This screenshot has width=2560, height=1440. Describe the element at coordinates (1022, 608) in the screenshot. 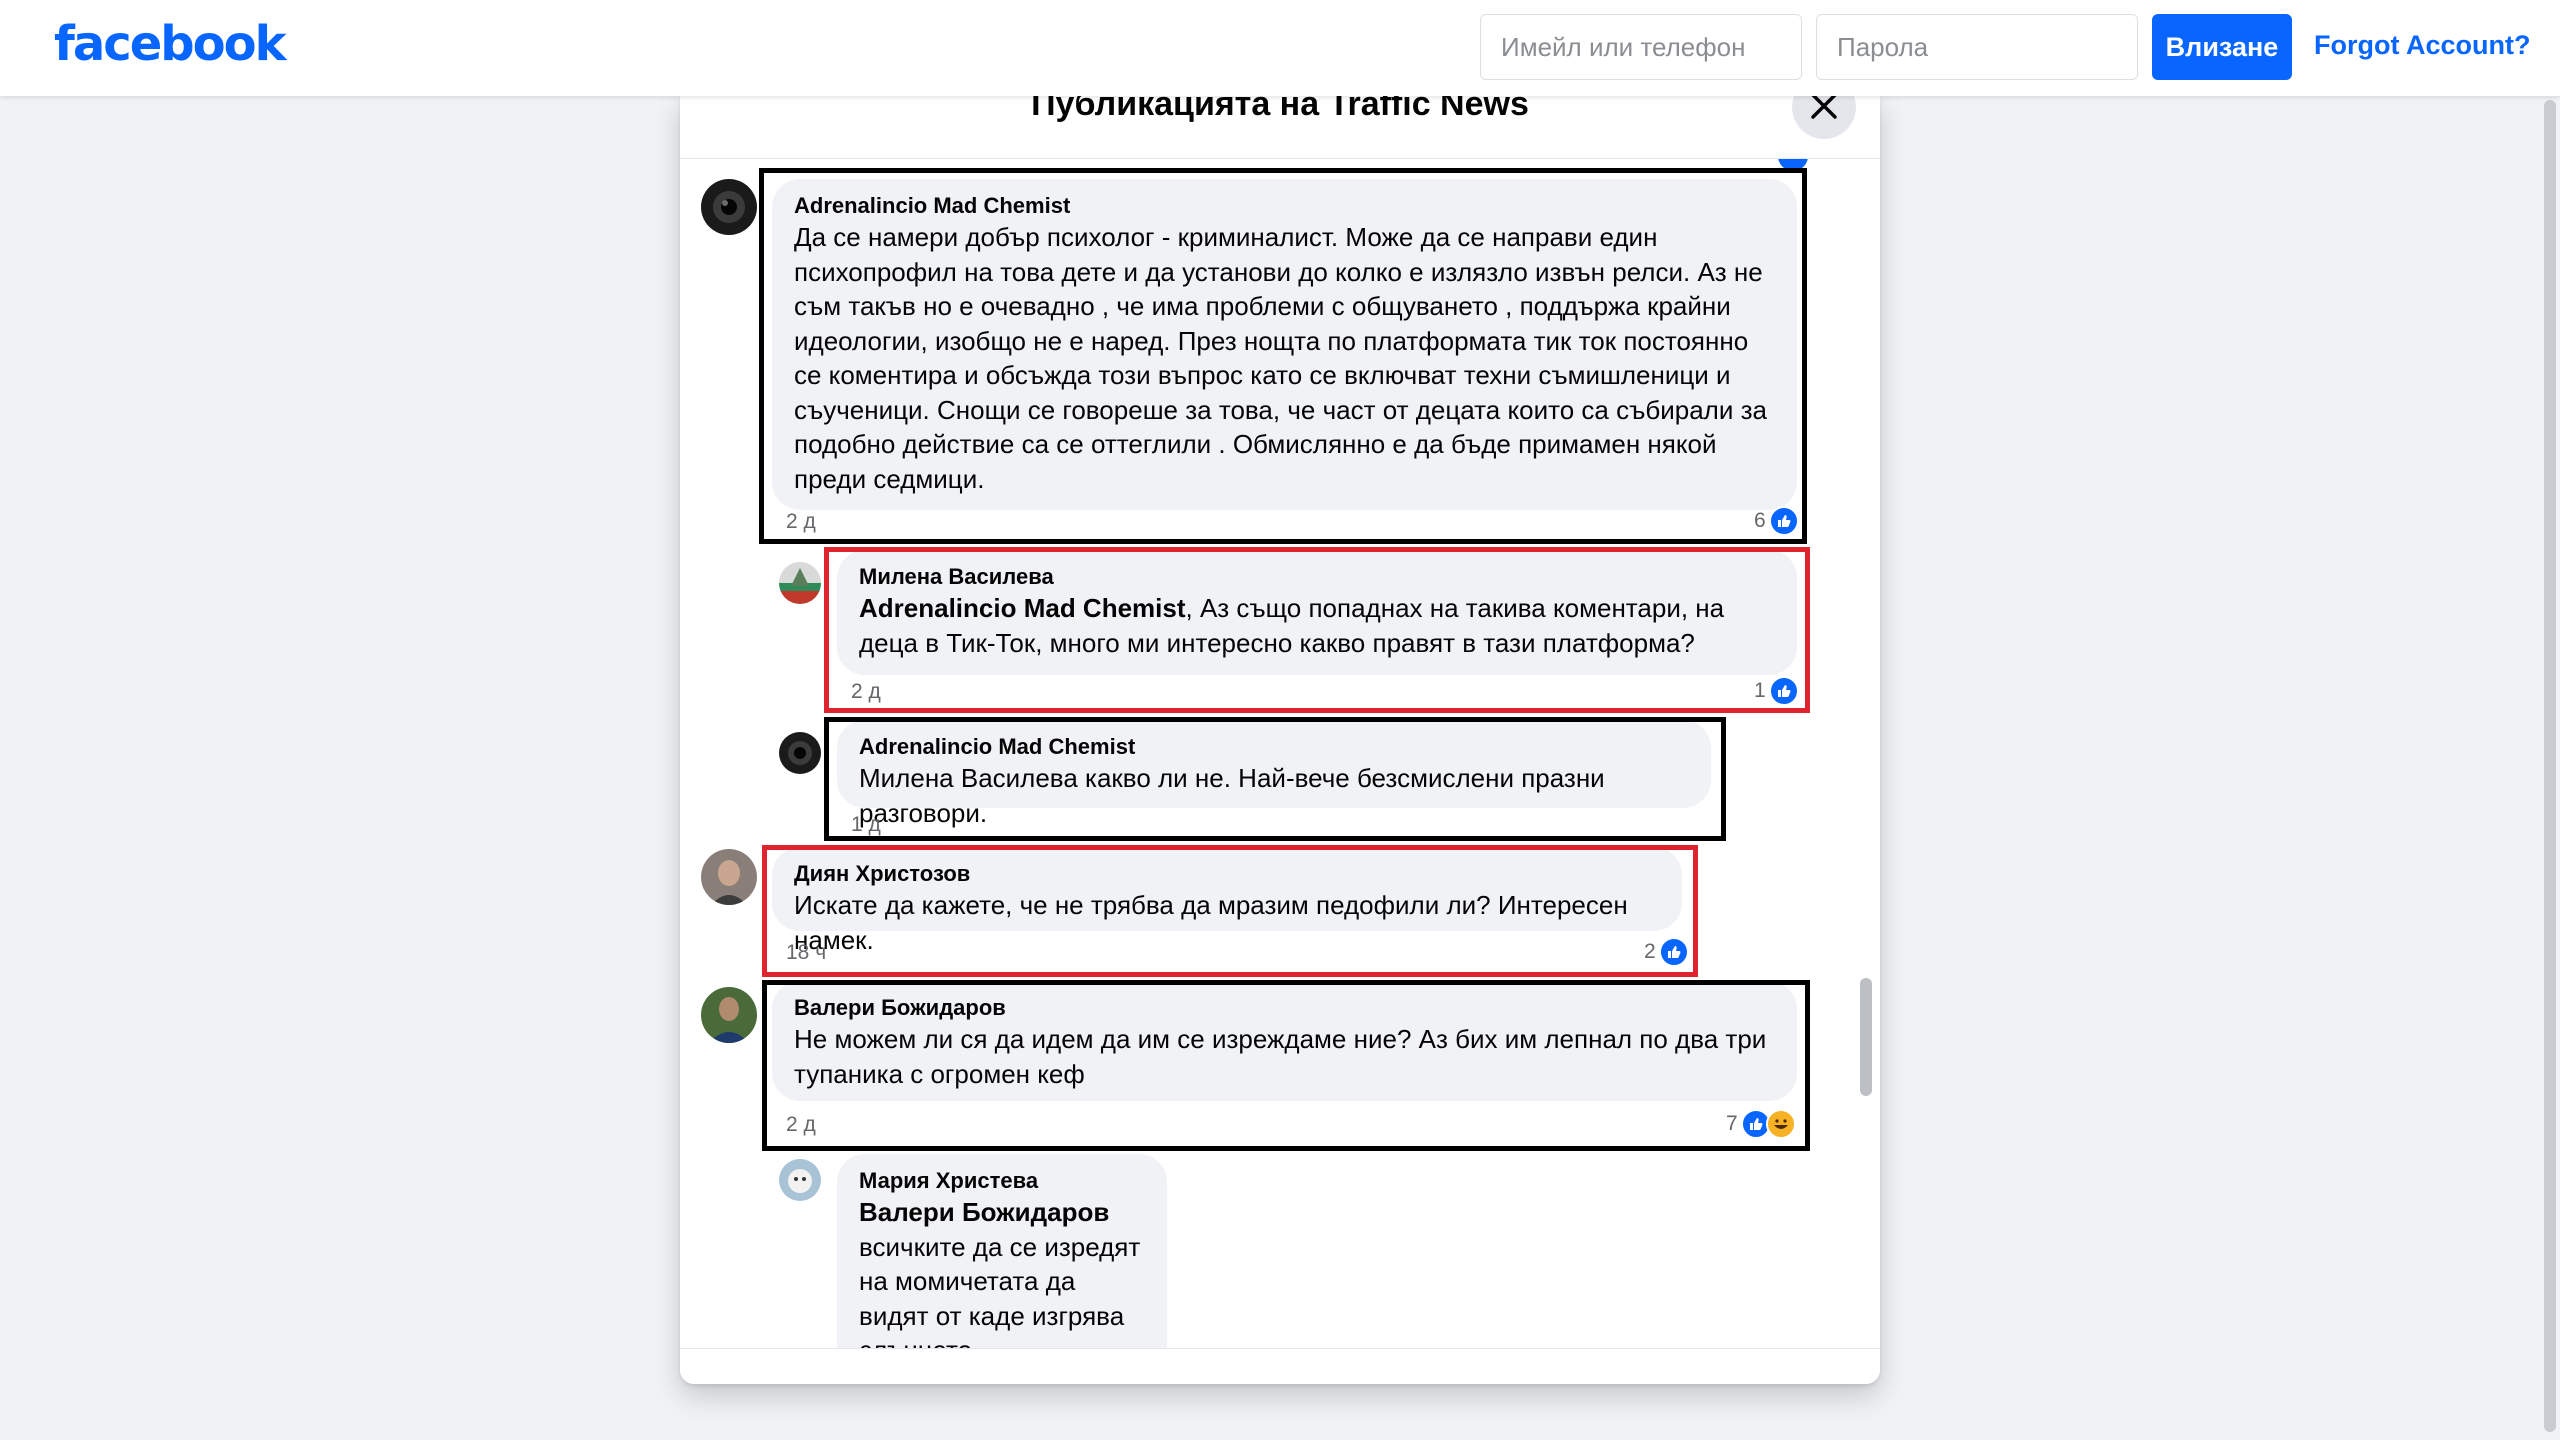

I see `mention-link: Adrenalincio Mad Chemist` at that location.